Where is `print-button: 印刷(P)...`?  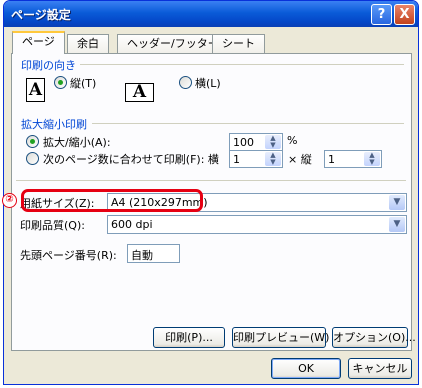 print-button: 印刷(P)... is located at coordinates (189, 337).